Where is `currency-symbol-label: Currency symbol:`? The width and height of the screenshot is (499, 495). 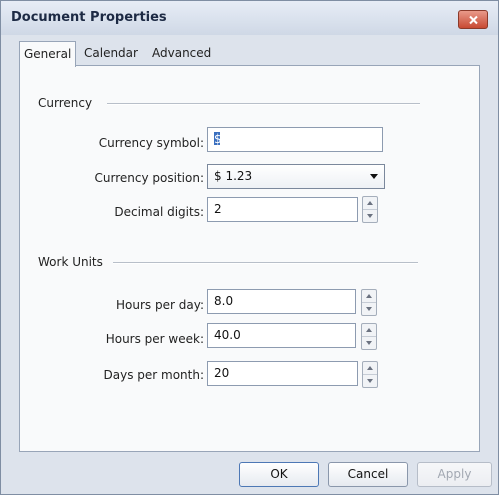 currency-symbol-label: Currency symbol: is located at coordinates (151, 143).